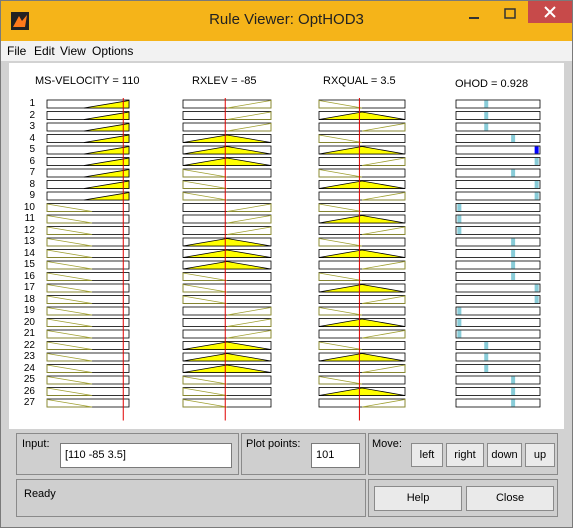 The height and width of the screenshot is (528, 573). What do you see at coordinates (273, 444) in the screenshot?
I see `plot-points-label: Plot points:` at bounding box center [273, 444].